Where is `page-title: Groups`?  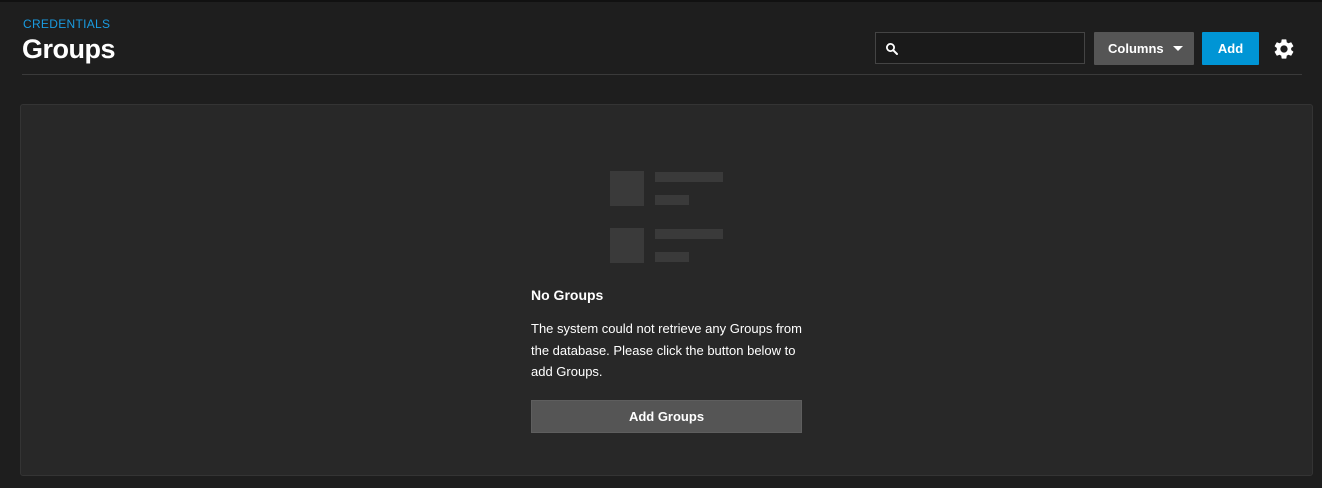
page-title: Groups is located at coordinates (69, 49).